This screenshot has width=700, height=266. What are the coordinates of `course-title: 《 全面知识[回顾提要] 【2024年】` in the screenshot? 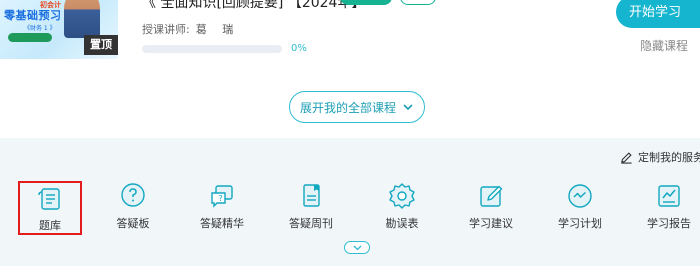 It's located at (253, 6).